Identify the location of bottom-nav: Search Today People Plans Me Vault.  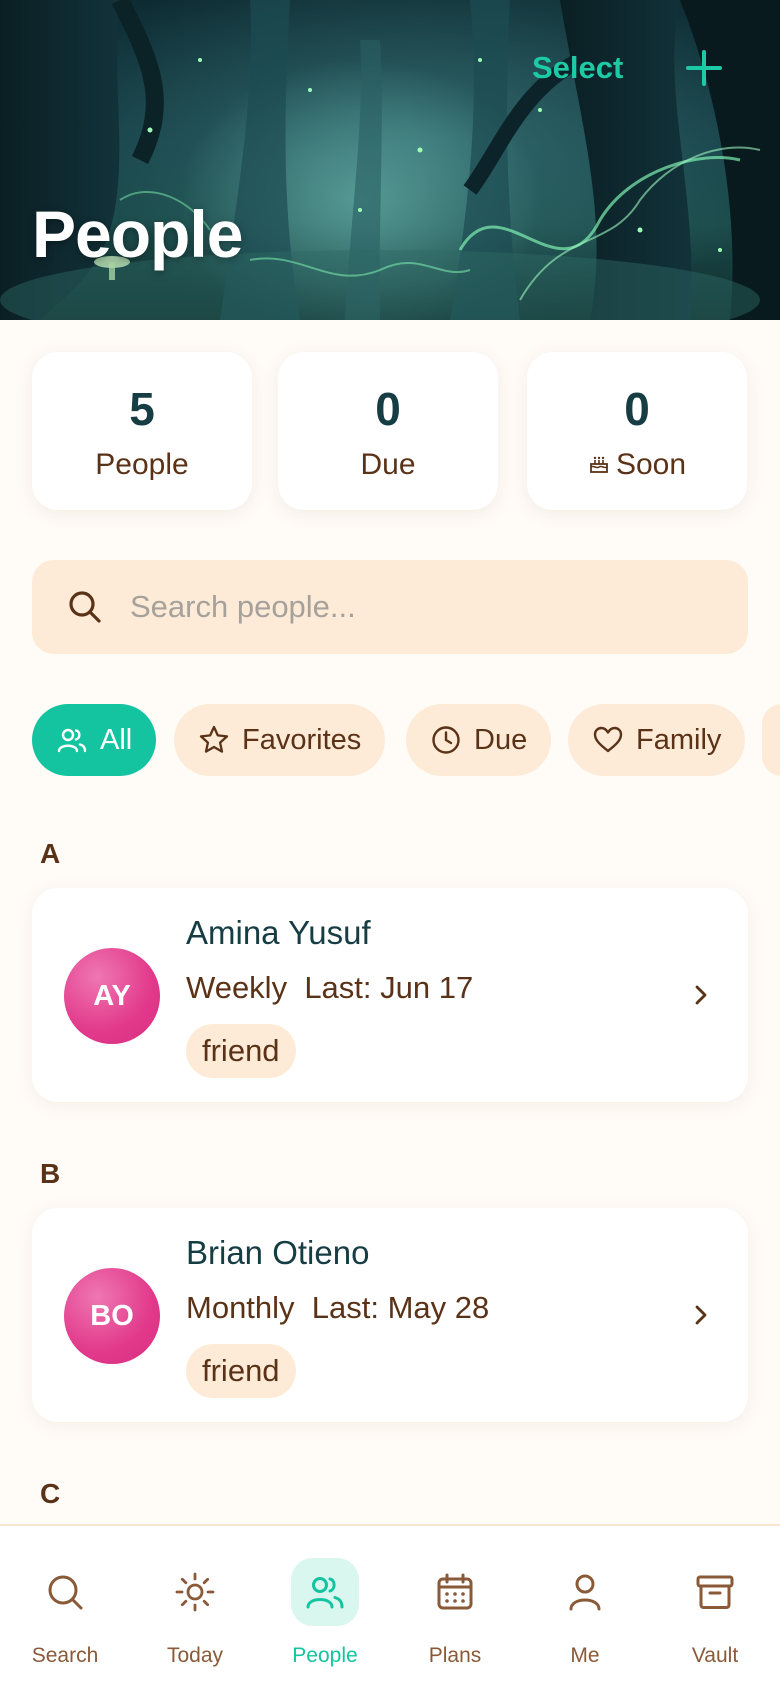
(390, 1606).